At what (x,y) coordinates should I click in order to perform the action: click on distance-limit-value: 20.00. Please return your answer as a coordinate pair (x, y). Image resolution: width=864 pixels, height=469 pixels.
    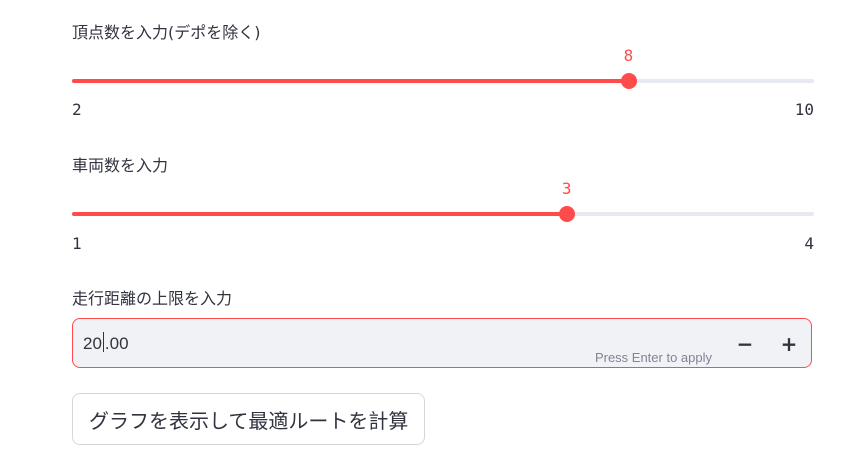
    Looking at the image, I should click on (106, 343).